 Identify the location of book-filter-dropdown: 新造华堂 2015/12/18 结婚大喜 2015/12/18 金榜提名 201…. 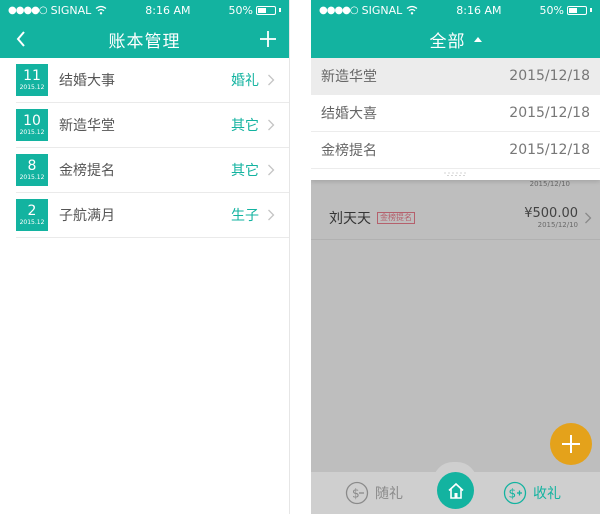
(455, 119).